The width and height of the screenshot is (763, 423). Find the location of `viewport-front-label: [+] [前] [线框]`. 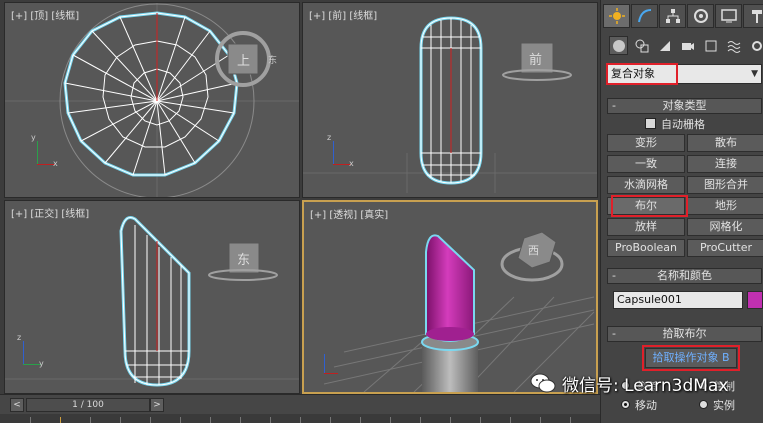

viewport-front-label: [+] [前] [线框] is located at coordinates (343, 14).